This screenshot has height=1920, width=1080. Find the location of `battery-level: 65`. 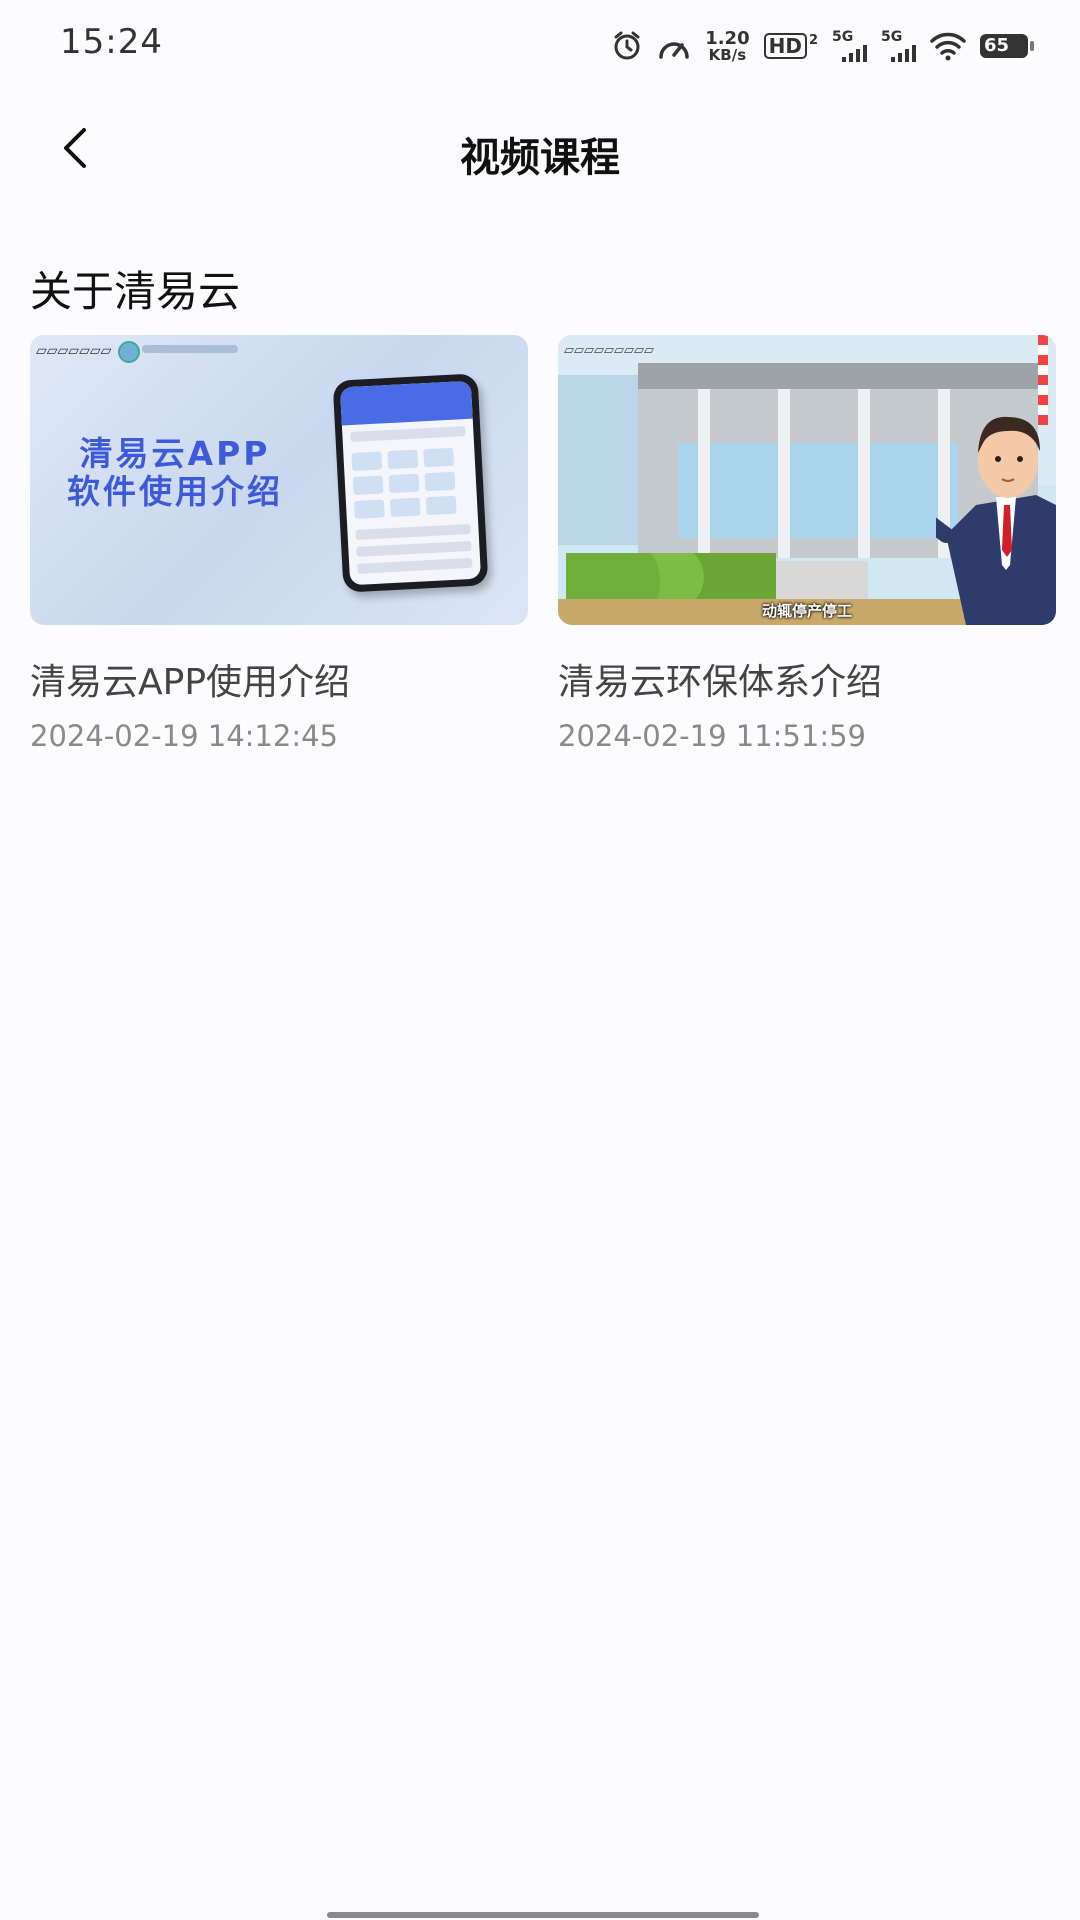

battery-level: 65 is located at coordinates (1007, 46).